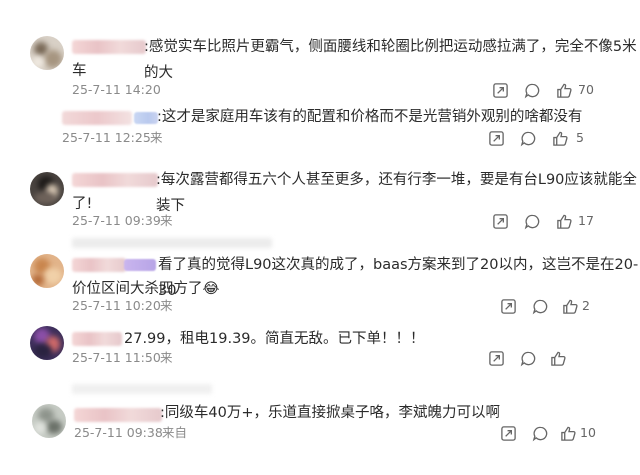 This screenshot has height=475, width=640. Describe the element at coordinates (545, 90) in the screenshot. I see `comment-actions: 70` at that location.